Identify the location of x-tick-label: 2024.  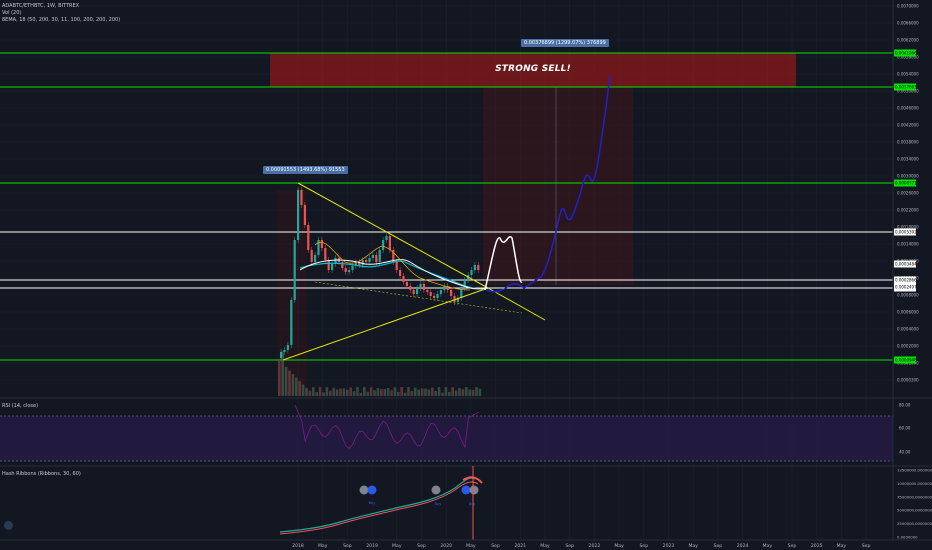
(743, 546).